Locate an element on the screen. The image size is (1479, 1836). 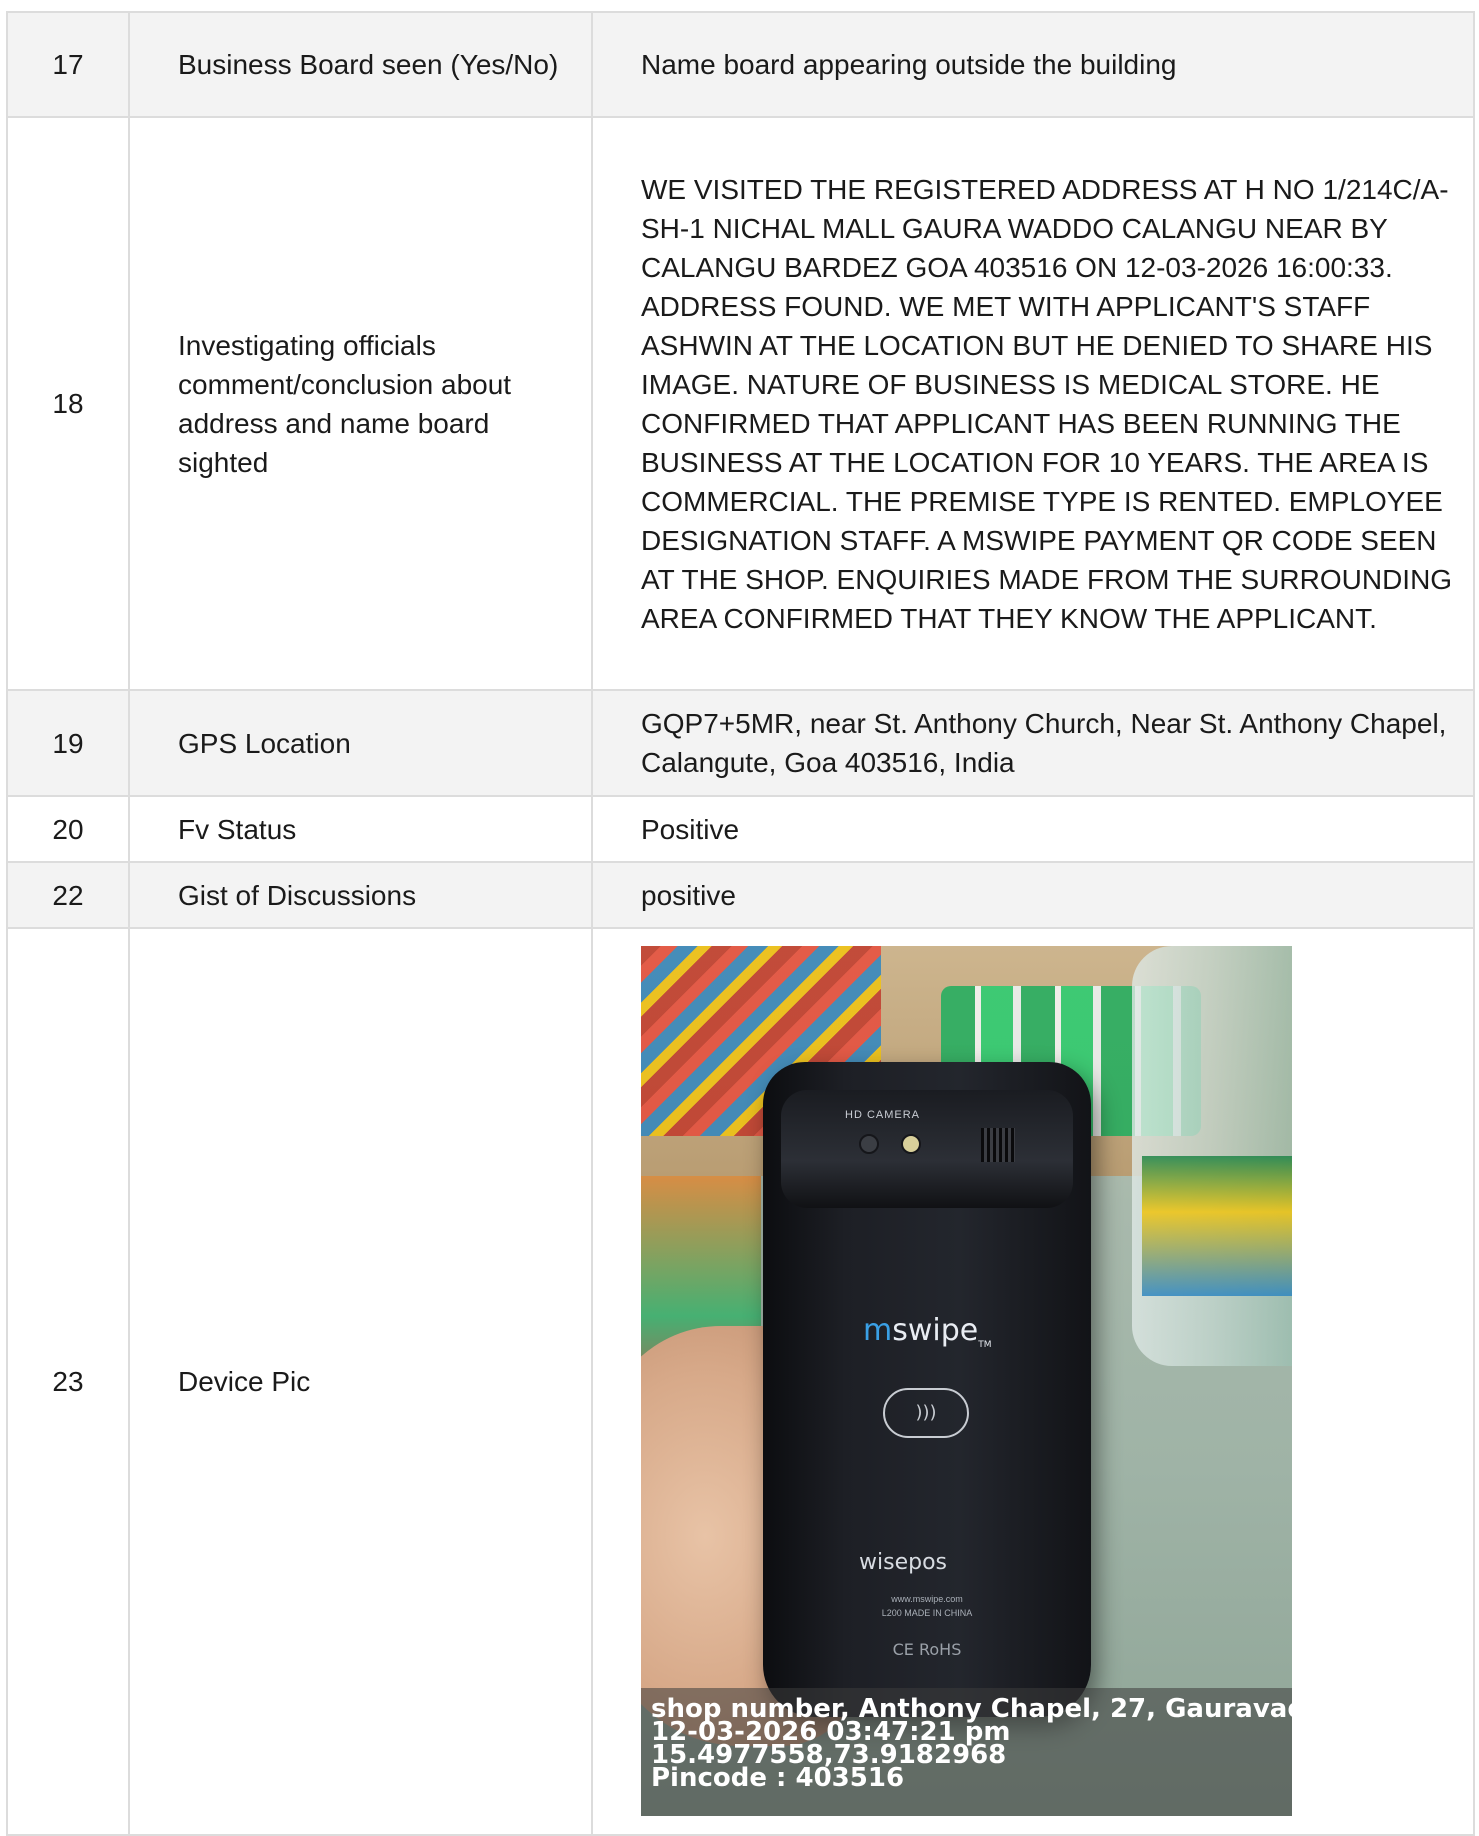
certification-marks: CE RoHS is located at coordinates (927, 1649).